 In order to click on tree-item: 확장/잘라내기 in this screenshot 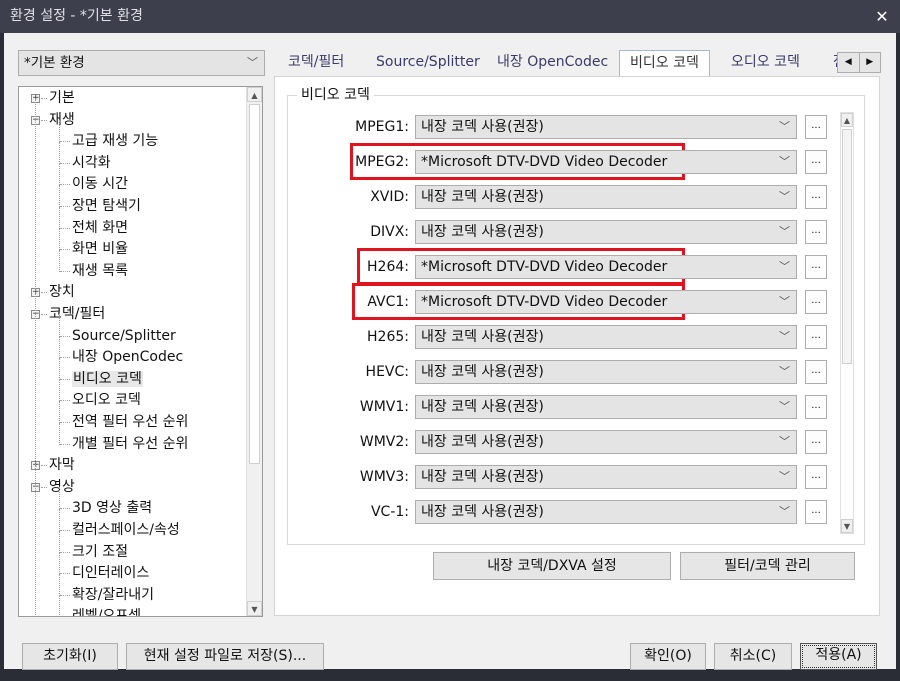, I will do `click(106, 589)`.